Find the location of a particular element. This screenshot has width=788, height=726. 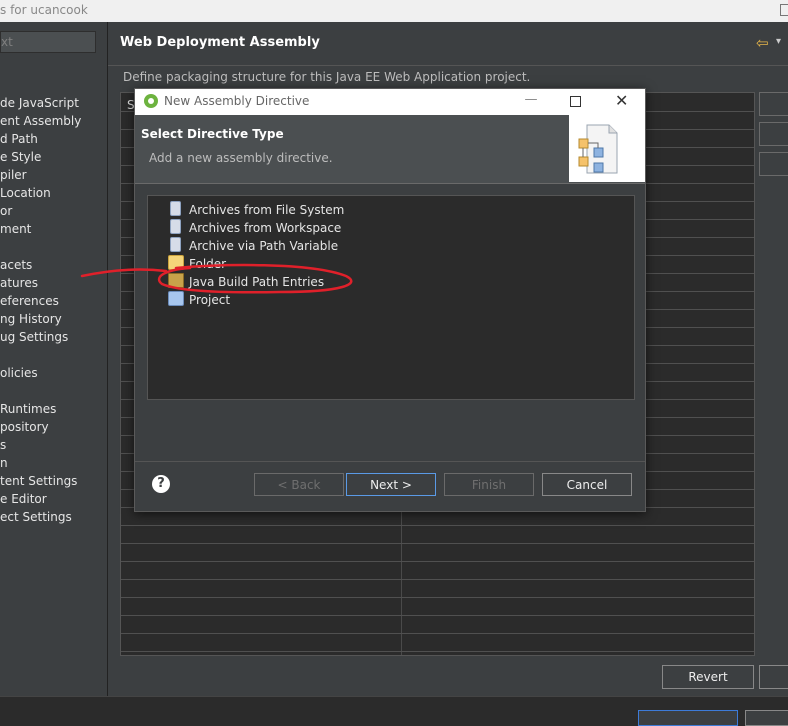

nav-item: ment is located at coordinates (53, 229).